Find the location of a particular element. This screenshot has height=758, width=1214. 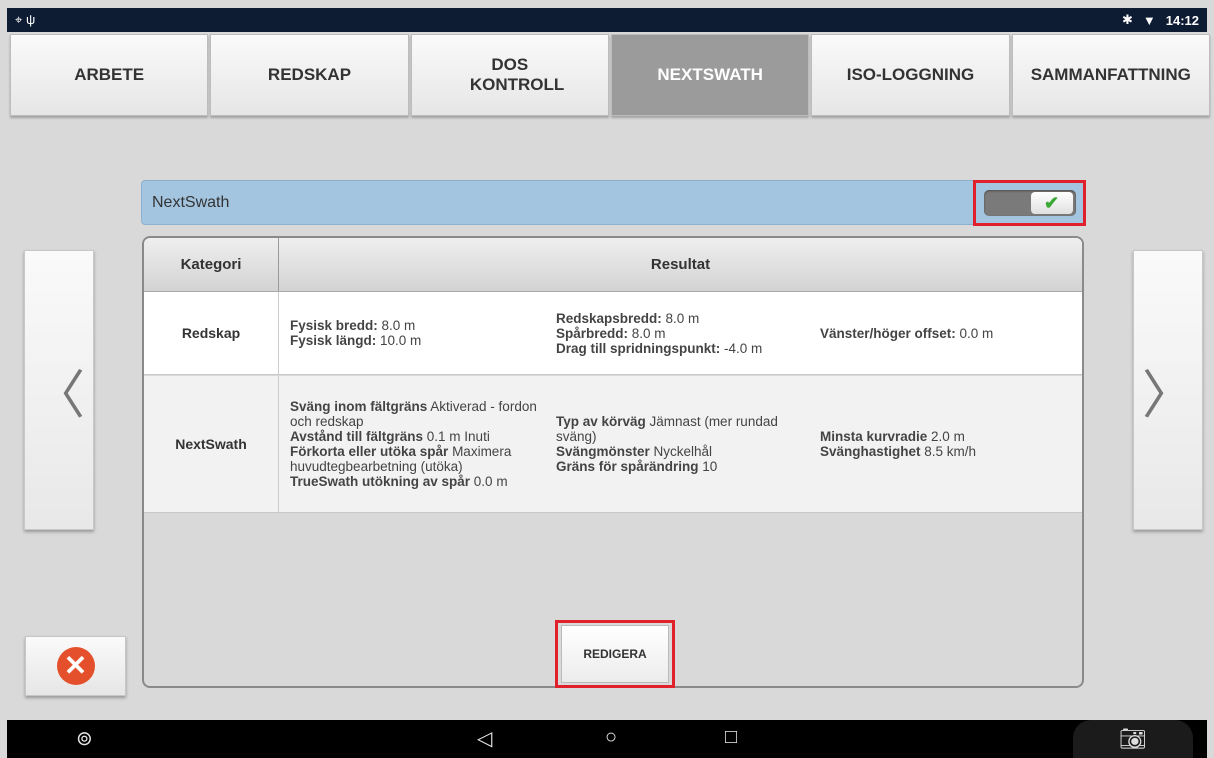

result-line: Typ av körväg Jämnast (mer rundad sväng) is located at coordinates (667, 429).